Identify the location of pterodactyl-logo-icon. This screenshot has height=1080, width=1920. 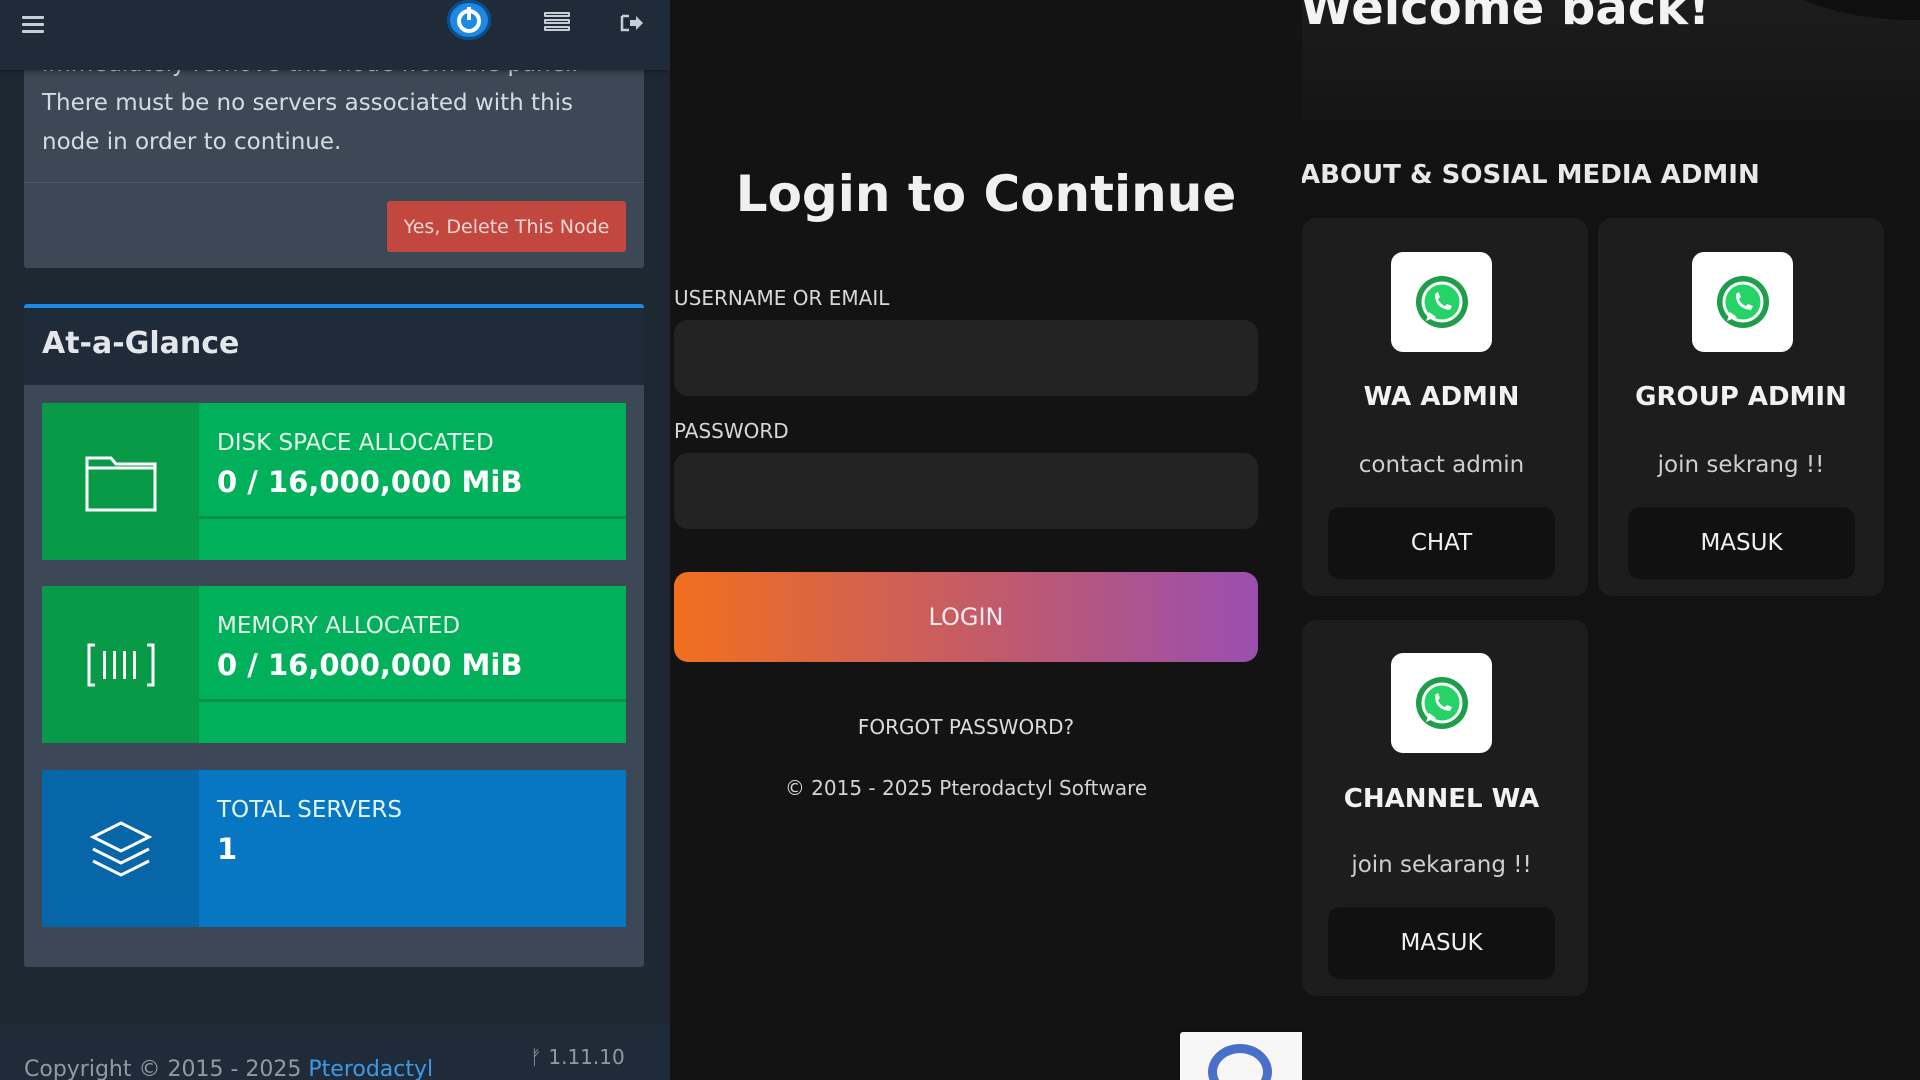
(469, 20).